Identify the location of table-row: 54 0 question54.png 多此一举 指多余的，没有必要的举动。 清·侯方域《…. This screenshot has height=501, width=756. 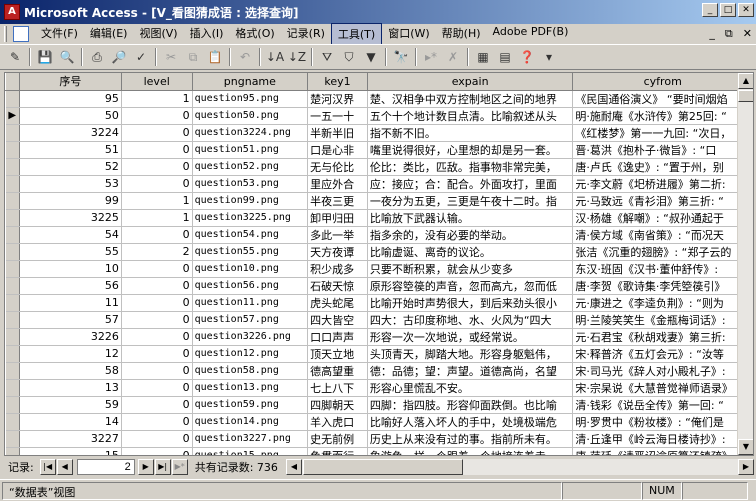
(379, 235).